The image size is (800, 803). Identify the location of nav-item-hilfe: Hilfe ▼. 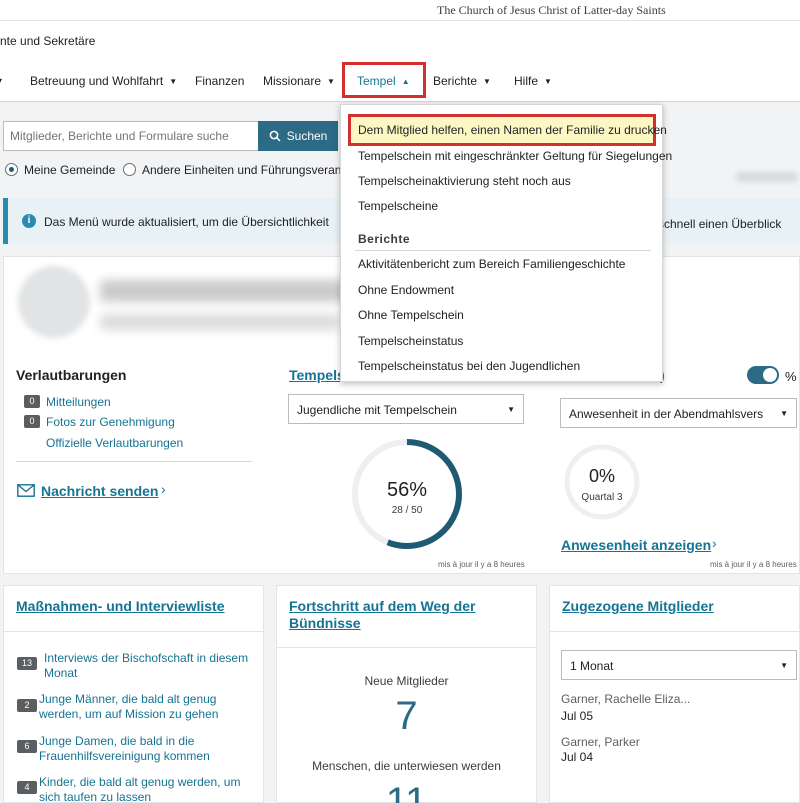
(533, 81).